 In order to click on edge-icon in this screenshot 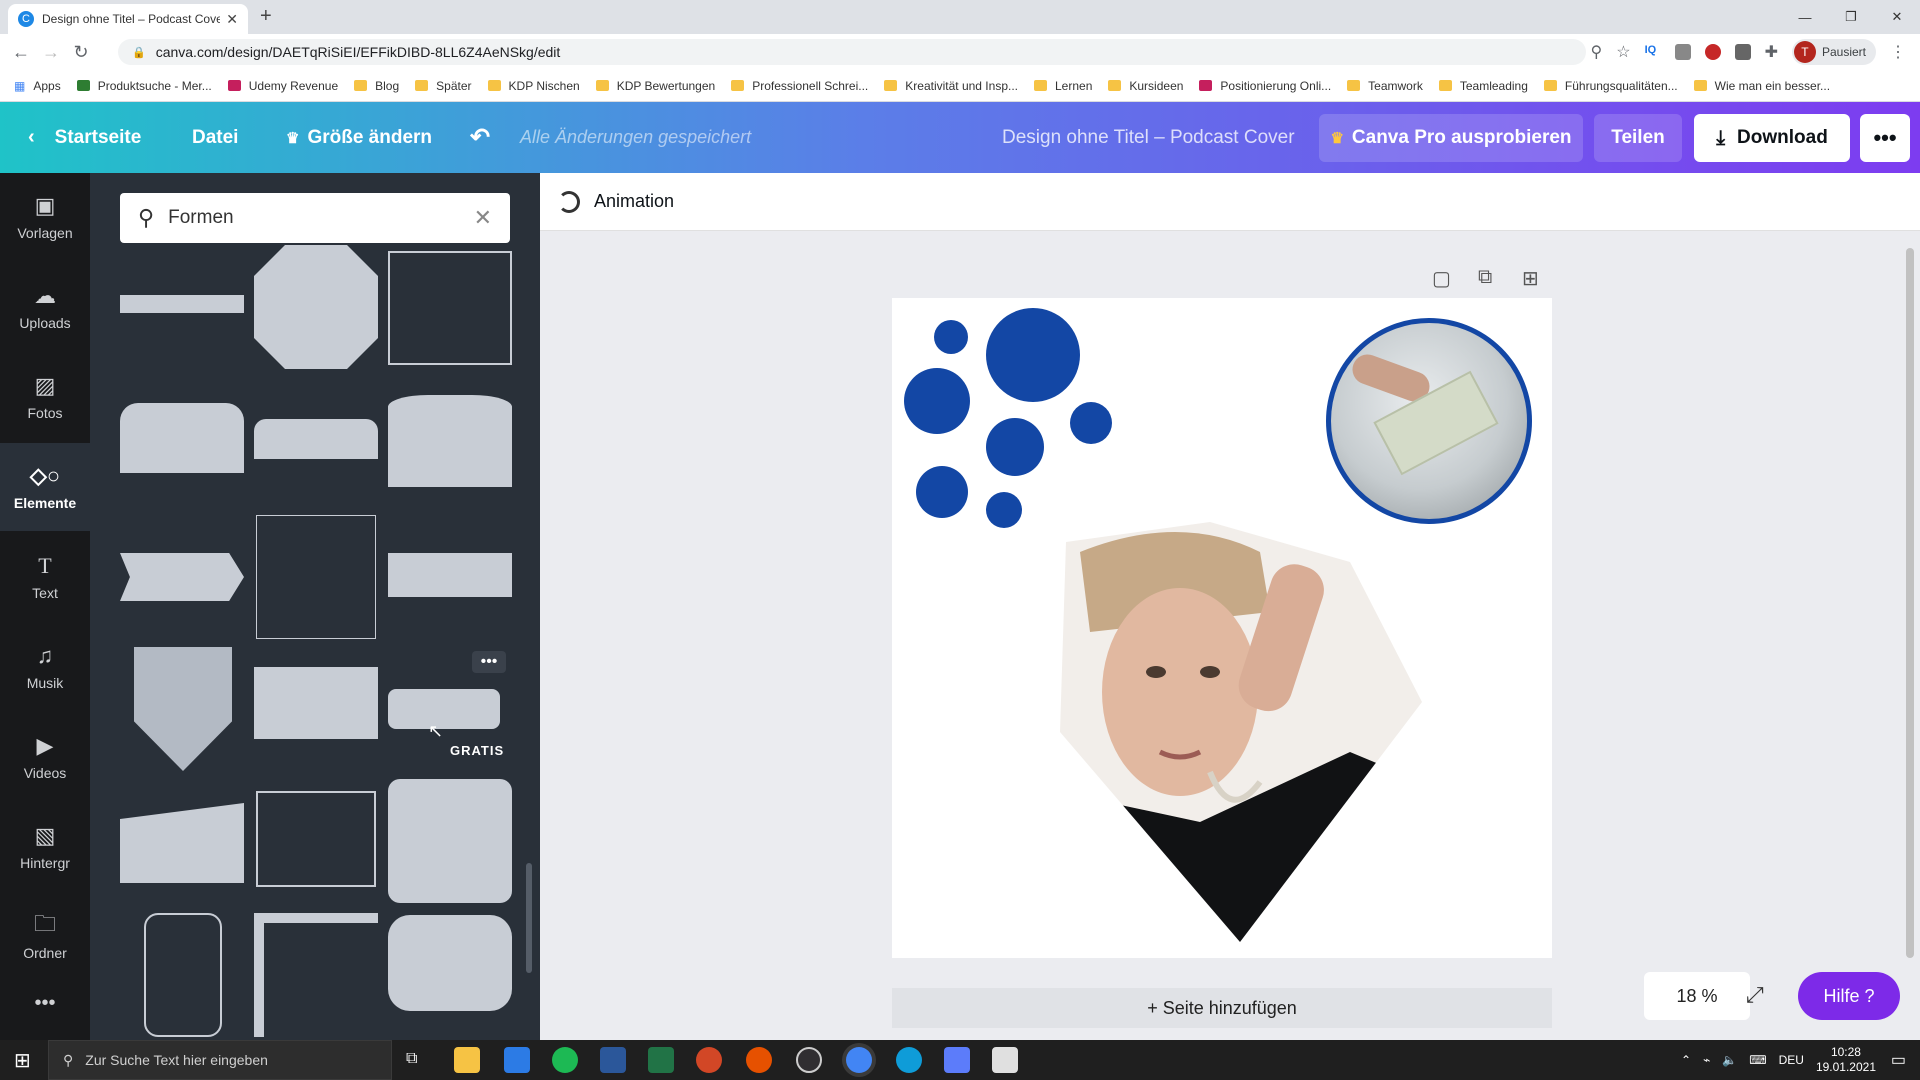, I will do `click(909, 1060)`.